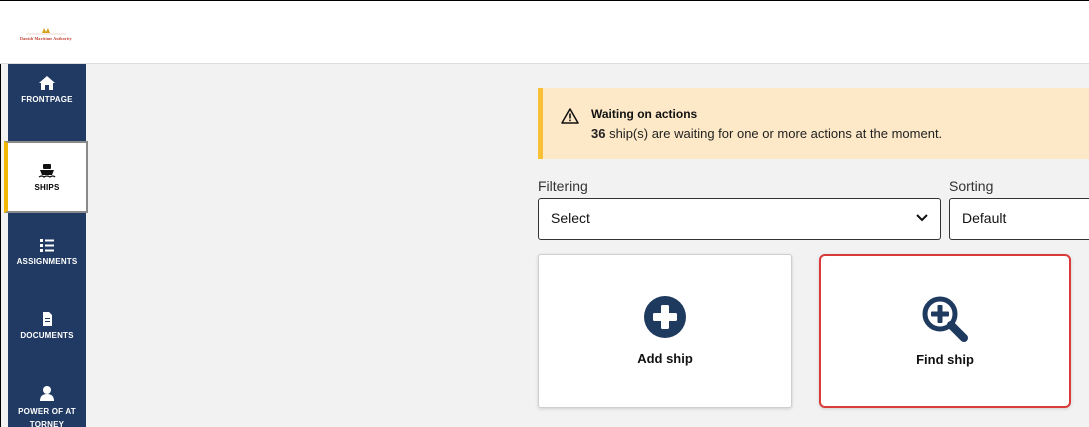 The image size is (1089, 427). Describe the element at coordinates (46, 35) in the screenshot. I see `logo: Danish Maritime Authority` at that location.